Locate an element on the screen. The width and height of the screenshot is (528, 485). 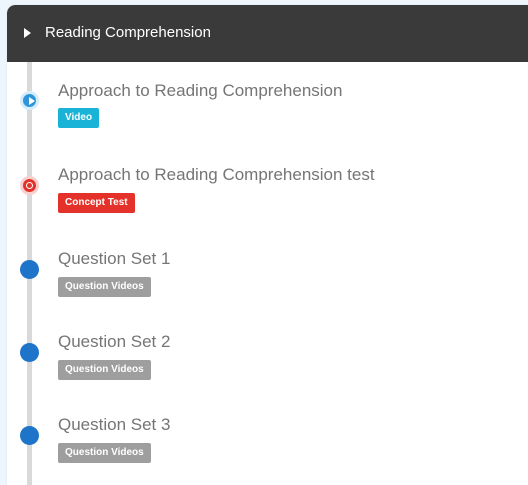
timer-icon is located at coordinates (29, 185).